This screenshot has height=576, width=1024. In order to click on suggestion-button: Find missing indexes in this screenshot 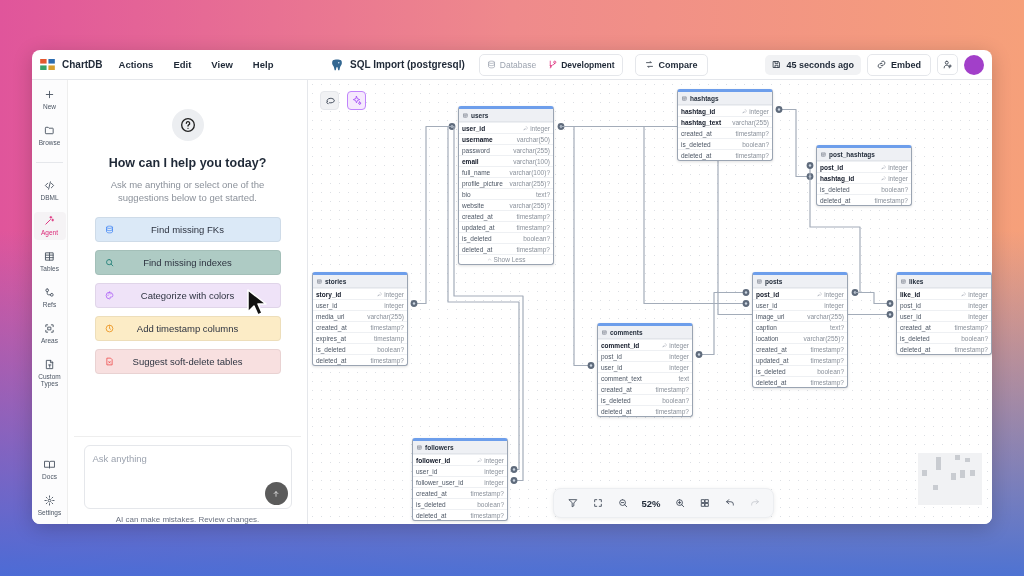, I will do `click(187, 262)`.